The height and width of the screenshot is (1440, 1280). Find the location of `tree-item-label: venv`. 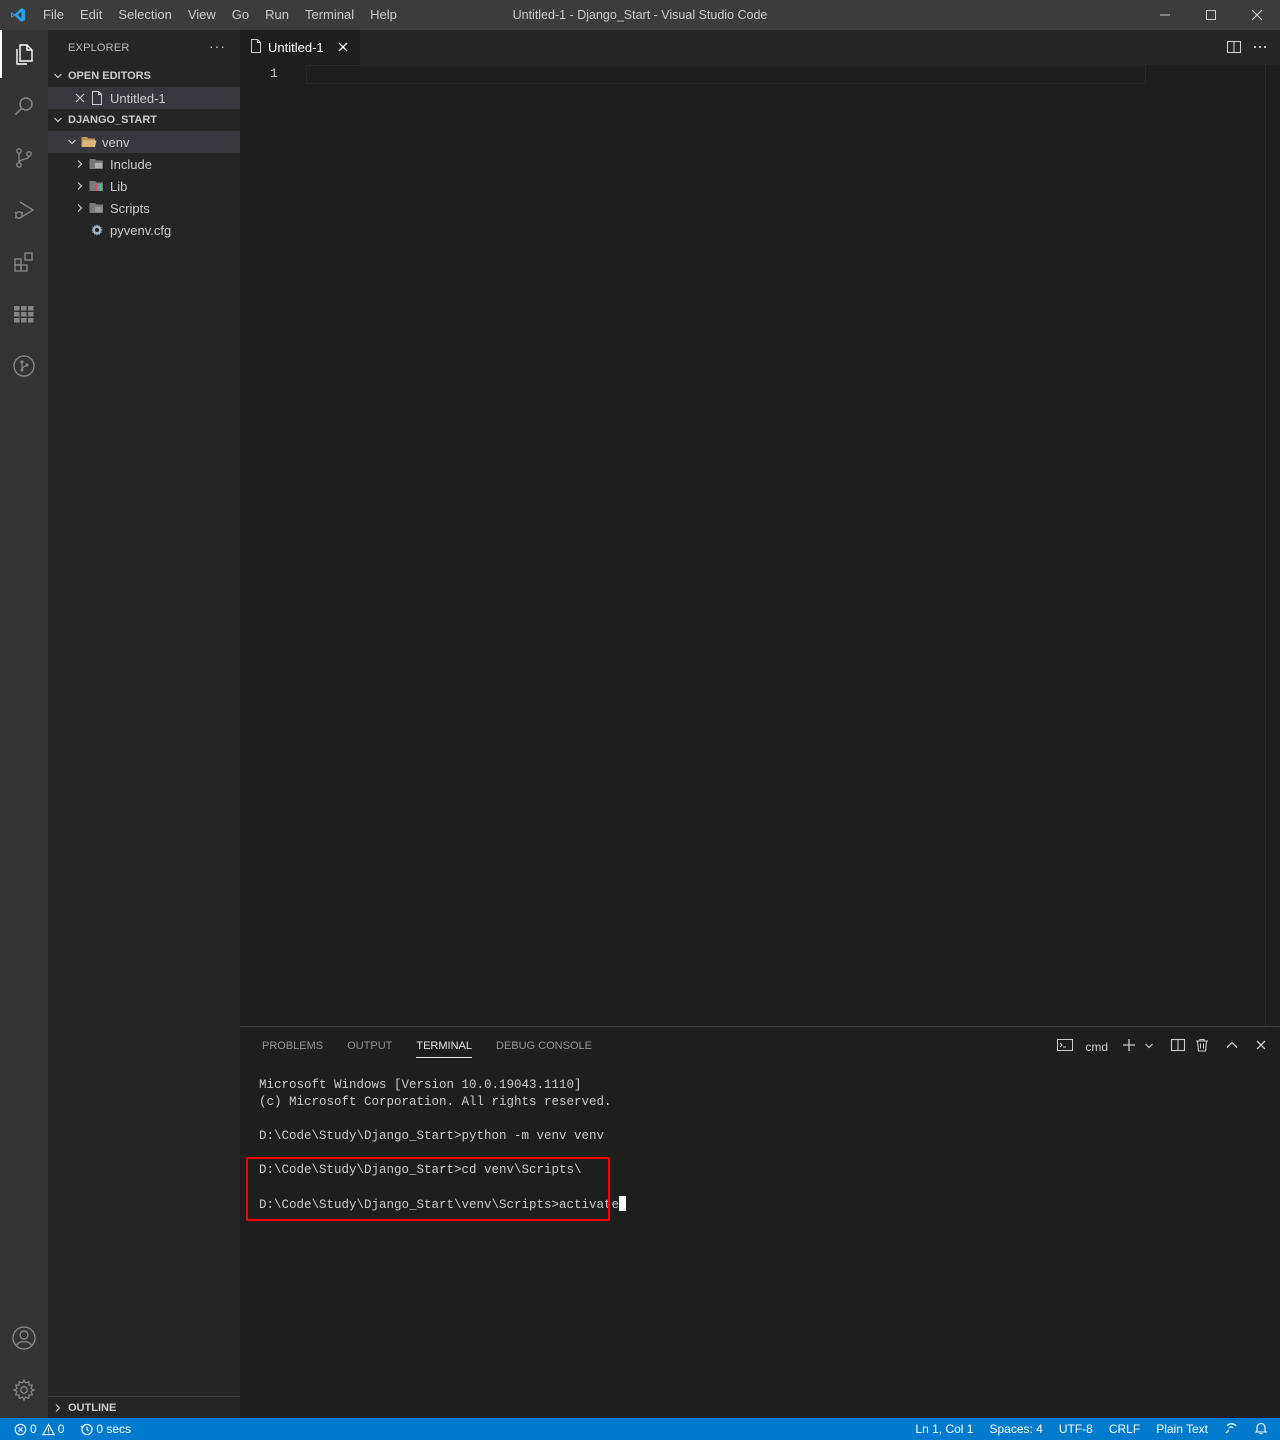

tree-item-label: venv is located at coordinates (116, 142).